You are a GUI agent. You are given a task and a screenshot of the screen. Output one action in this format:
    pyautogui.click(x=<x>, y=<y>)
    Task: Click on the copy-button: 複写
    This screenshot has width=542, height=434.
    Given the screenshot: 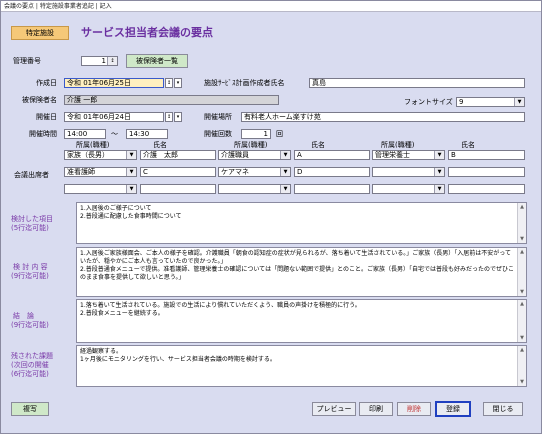 What is the action you would take?
    pyautogui.click(x=30, y=409)
    